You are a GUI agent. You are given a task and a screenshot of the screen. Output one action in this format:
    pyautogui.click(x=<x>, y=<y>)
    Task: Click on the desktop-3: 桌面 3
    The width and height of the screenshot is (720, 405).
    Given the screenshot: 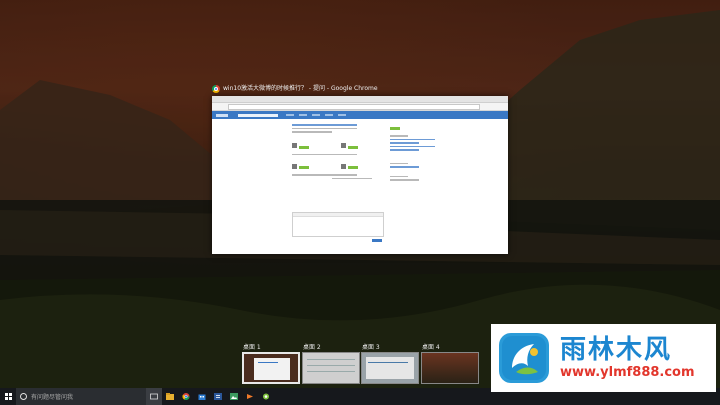 What is the action you would take?
    pyautogui.click(x=390, y=366)
    